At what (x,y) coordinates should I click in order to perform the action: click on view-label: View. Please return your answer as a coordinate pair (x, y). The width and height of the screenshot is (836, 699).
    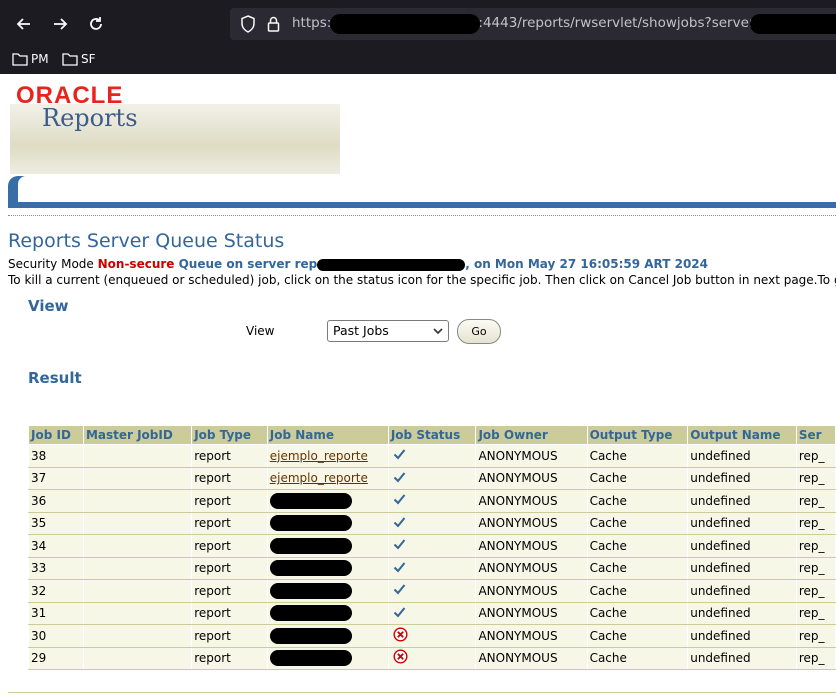
    Looking at the image, I should click on (260, 331).